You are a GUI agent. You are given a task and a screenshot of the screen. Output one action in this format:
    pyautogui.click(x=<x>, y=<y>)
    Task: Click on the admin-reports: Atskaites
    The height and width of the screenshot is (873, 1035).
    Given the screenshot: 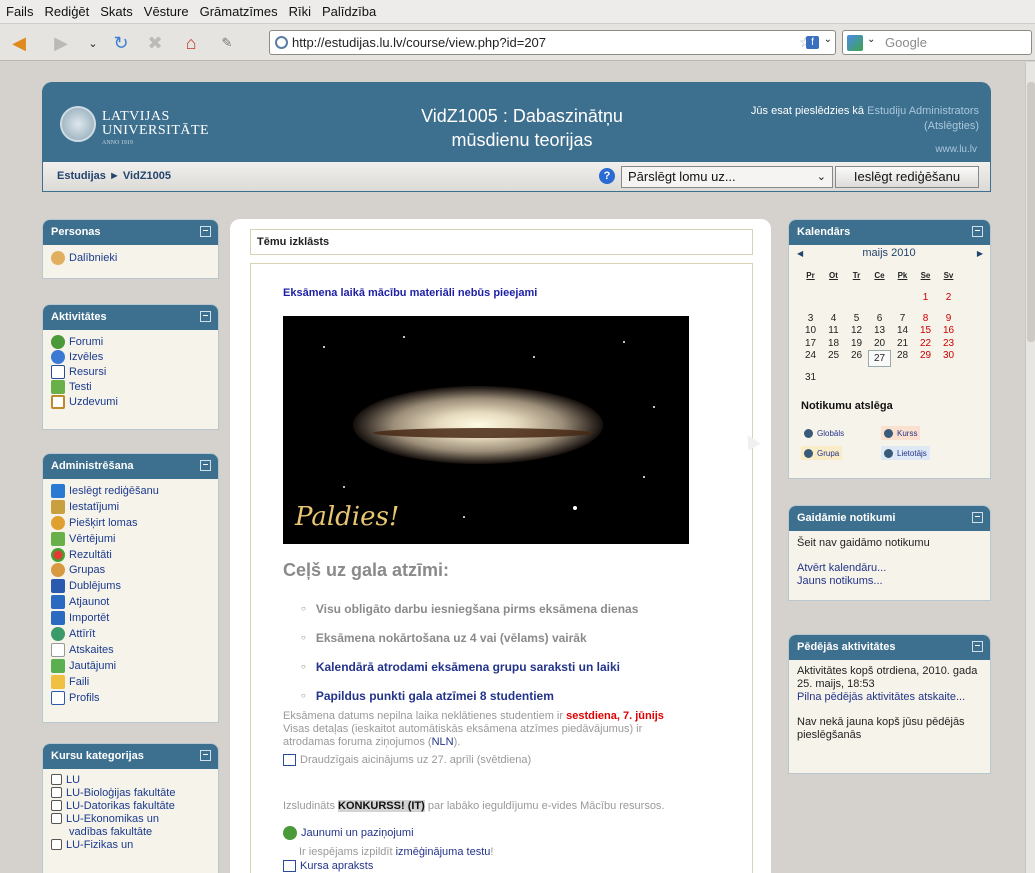 What is the action you would take?
    pyautogui.click(x=130, y=650)
    